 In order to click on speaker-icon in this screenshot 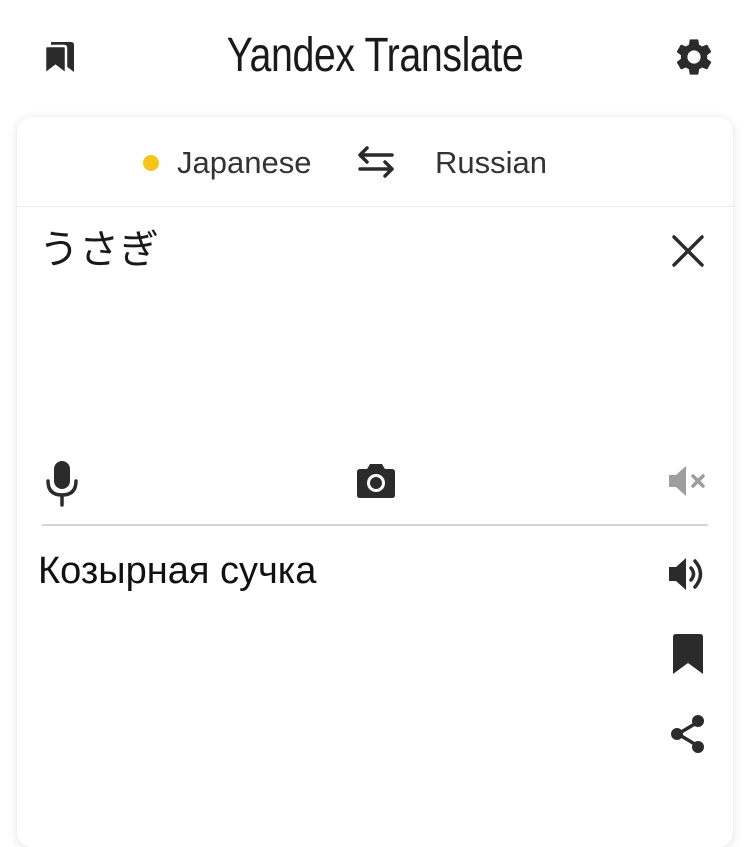, I will do `click(688, 574)`.